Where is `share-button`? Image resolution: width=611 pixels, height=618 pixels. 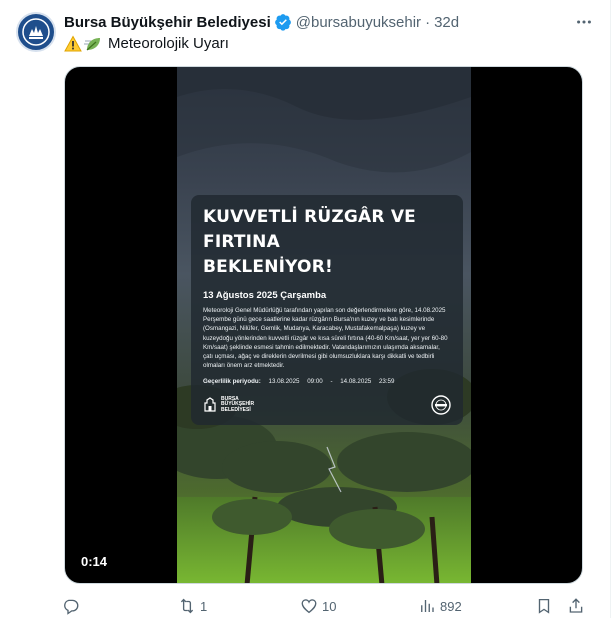
share-button is located at coordinates (576, 606).